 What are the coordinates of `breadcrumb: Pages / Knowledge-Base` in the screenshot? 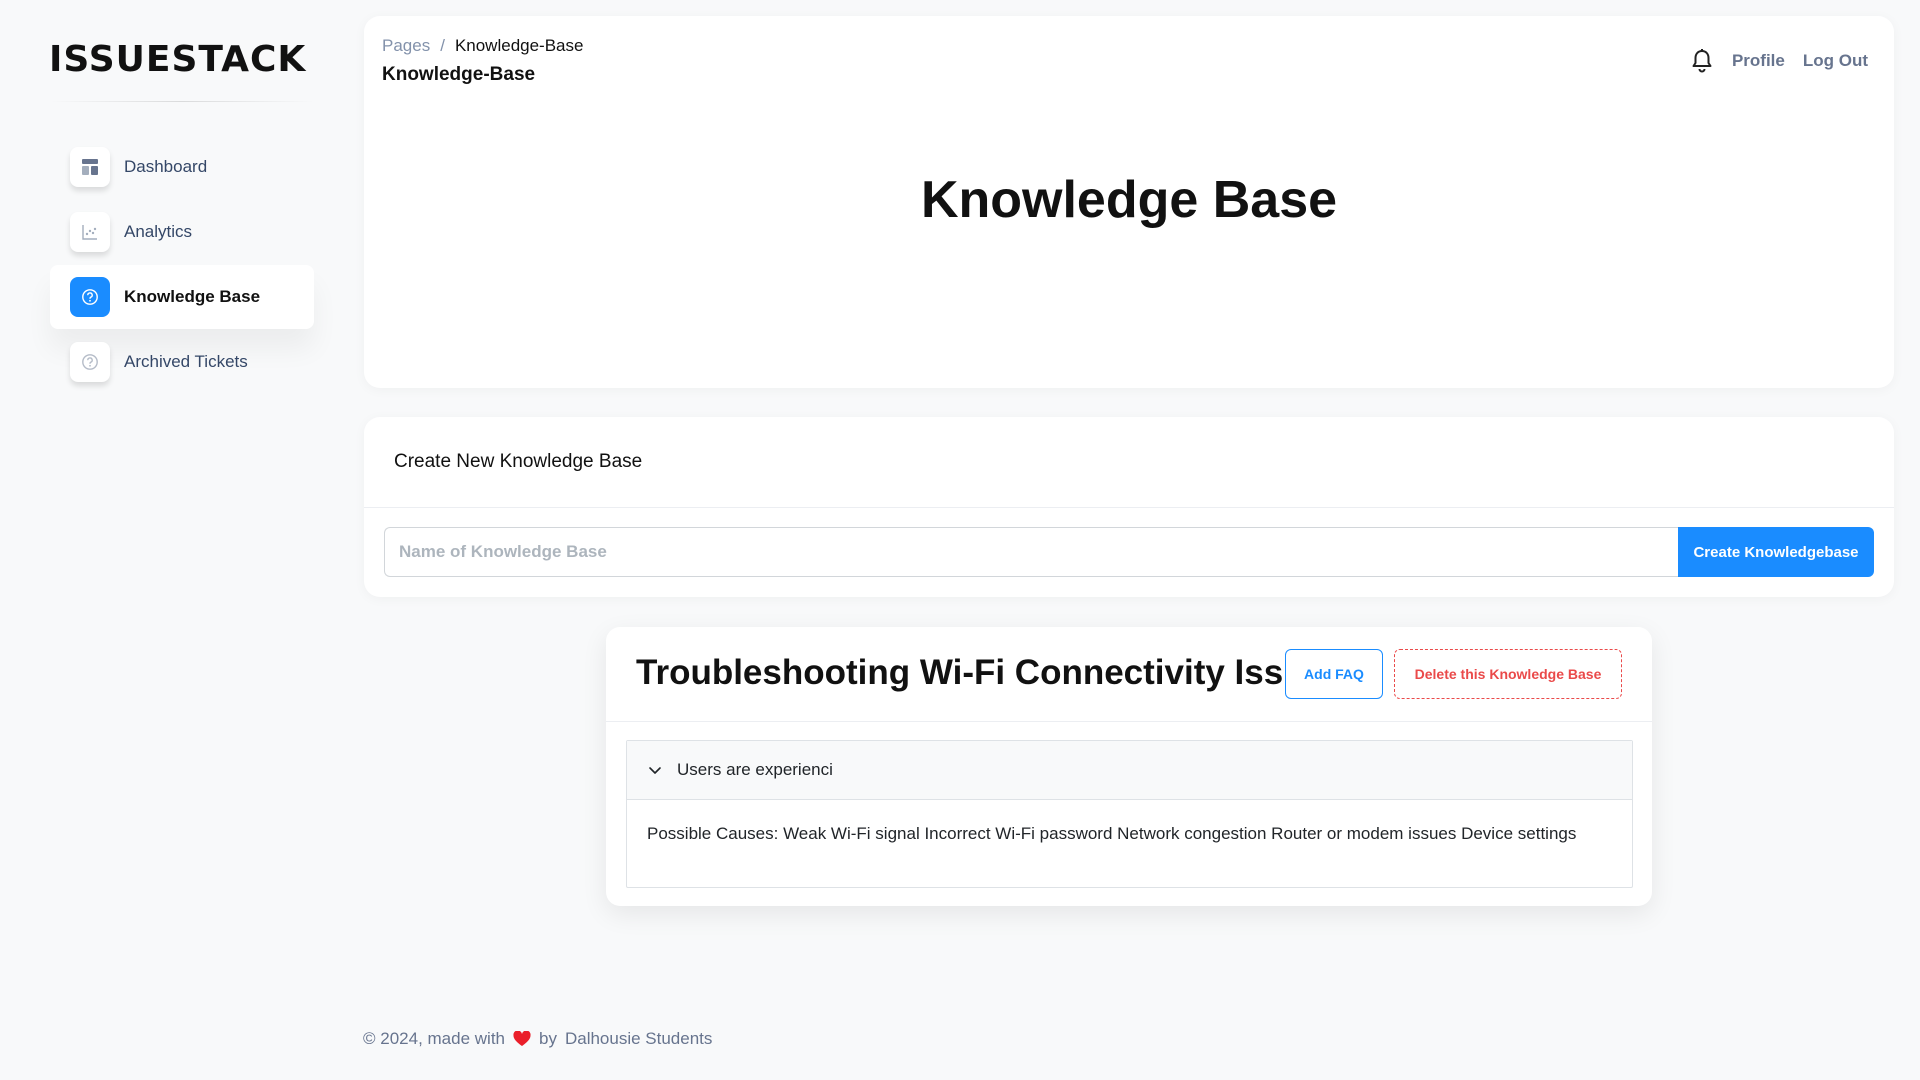 It's located at (482, 46).